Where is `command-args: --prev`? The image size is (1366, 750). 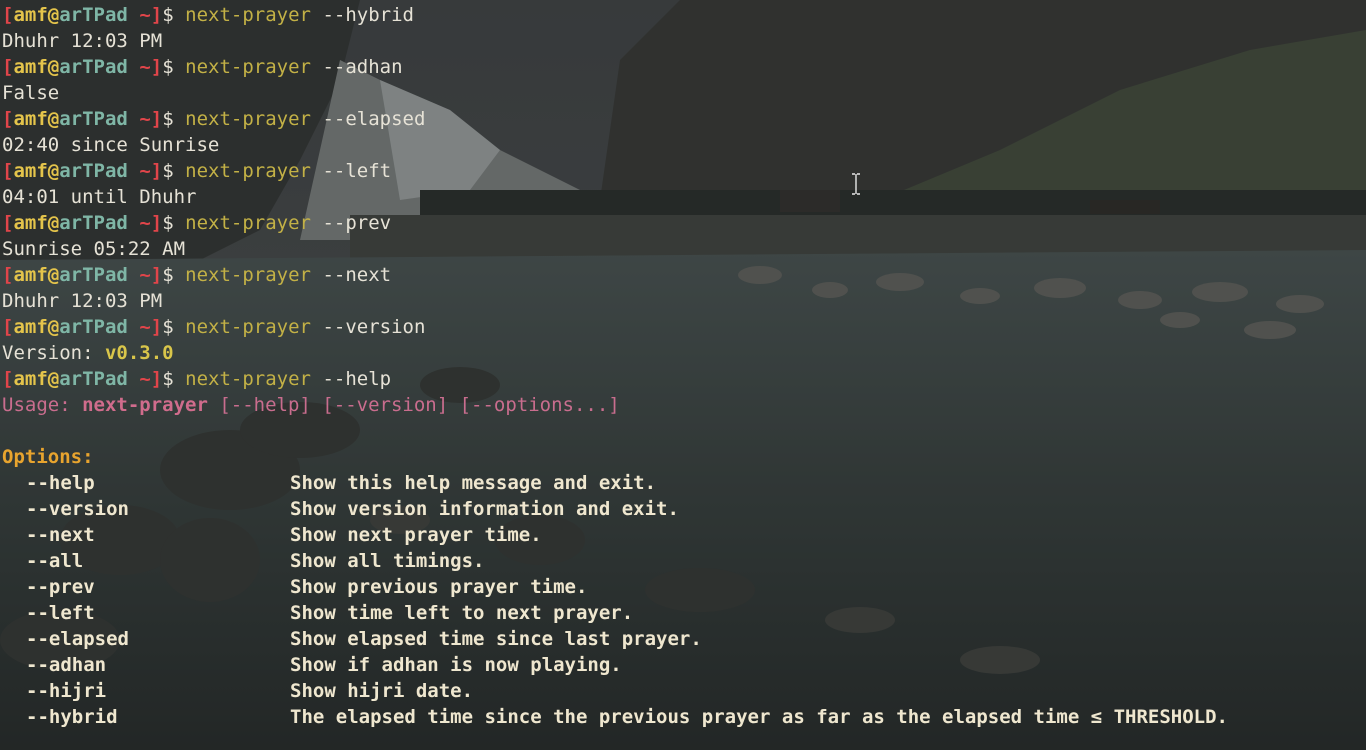 command-args: --prev is located at coordinates (357, 223).